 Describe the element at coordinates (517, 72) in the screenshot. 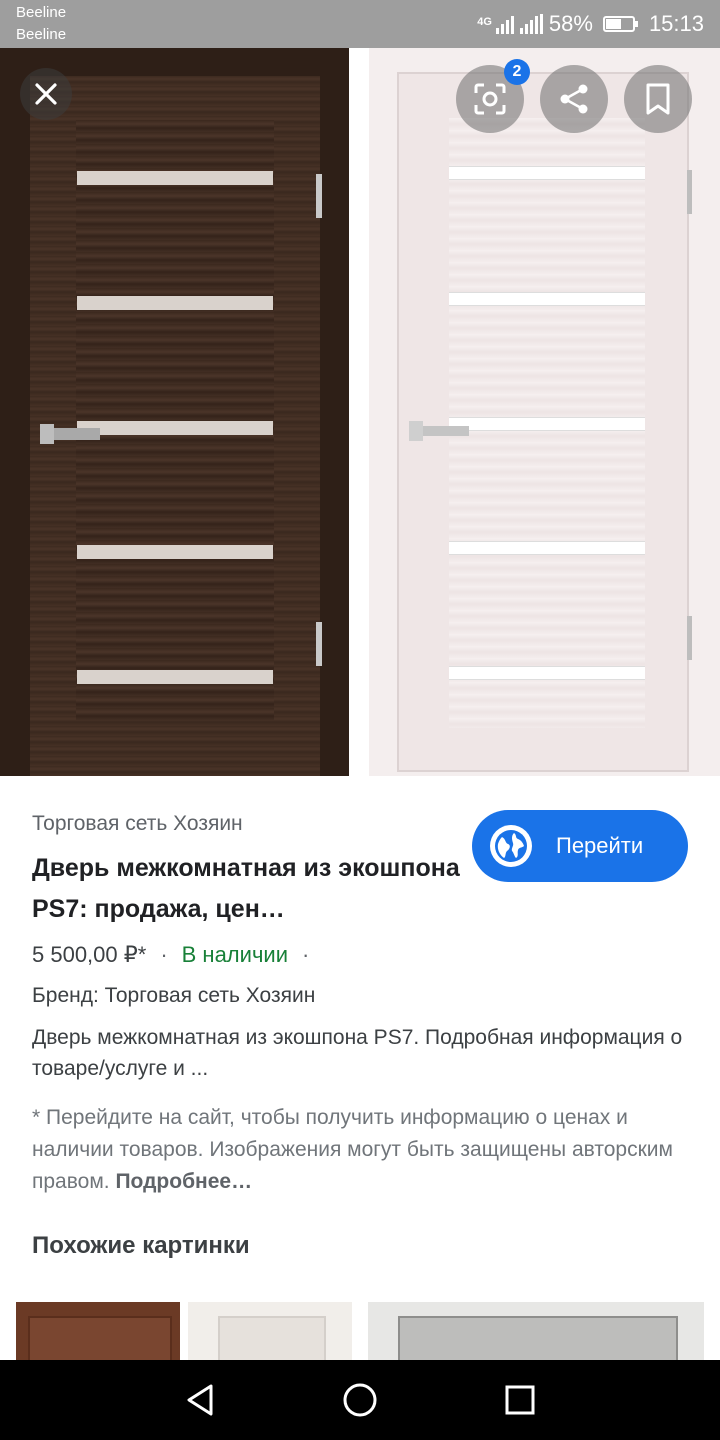

I see `lens-count-badge: 2` at that location.